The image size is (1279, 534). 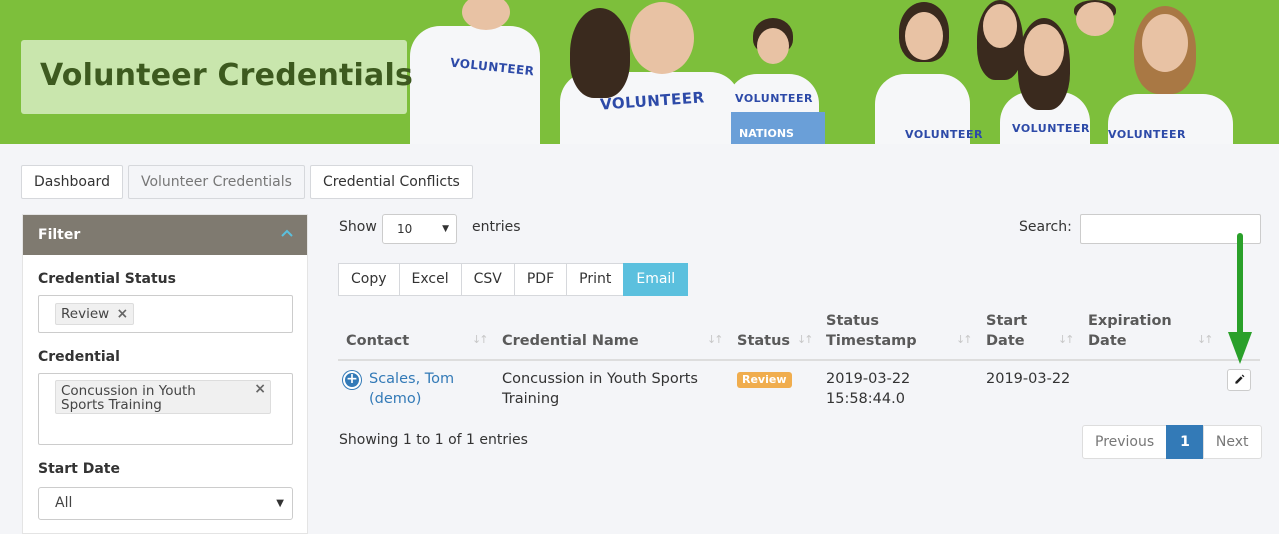 What do you see at coordinates (433, 440) in the screenshot?
I see `table-info: Showing 1 to 1 of 1 entries` at bounding box center [433, 440].